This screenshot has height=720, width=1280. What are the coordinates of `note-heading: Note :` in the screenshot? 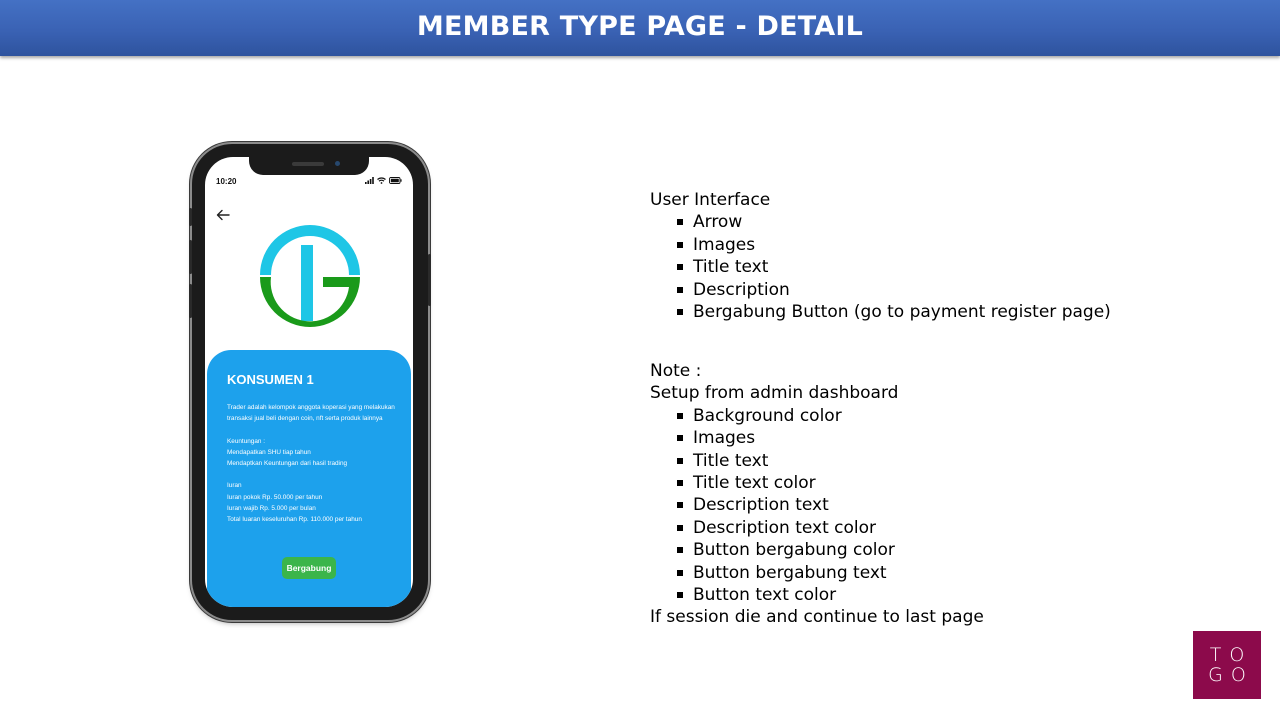 It's located at (676, 370).